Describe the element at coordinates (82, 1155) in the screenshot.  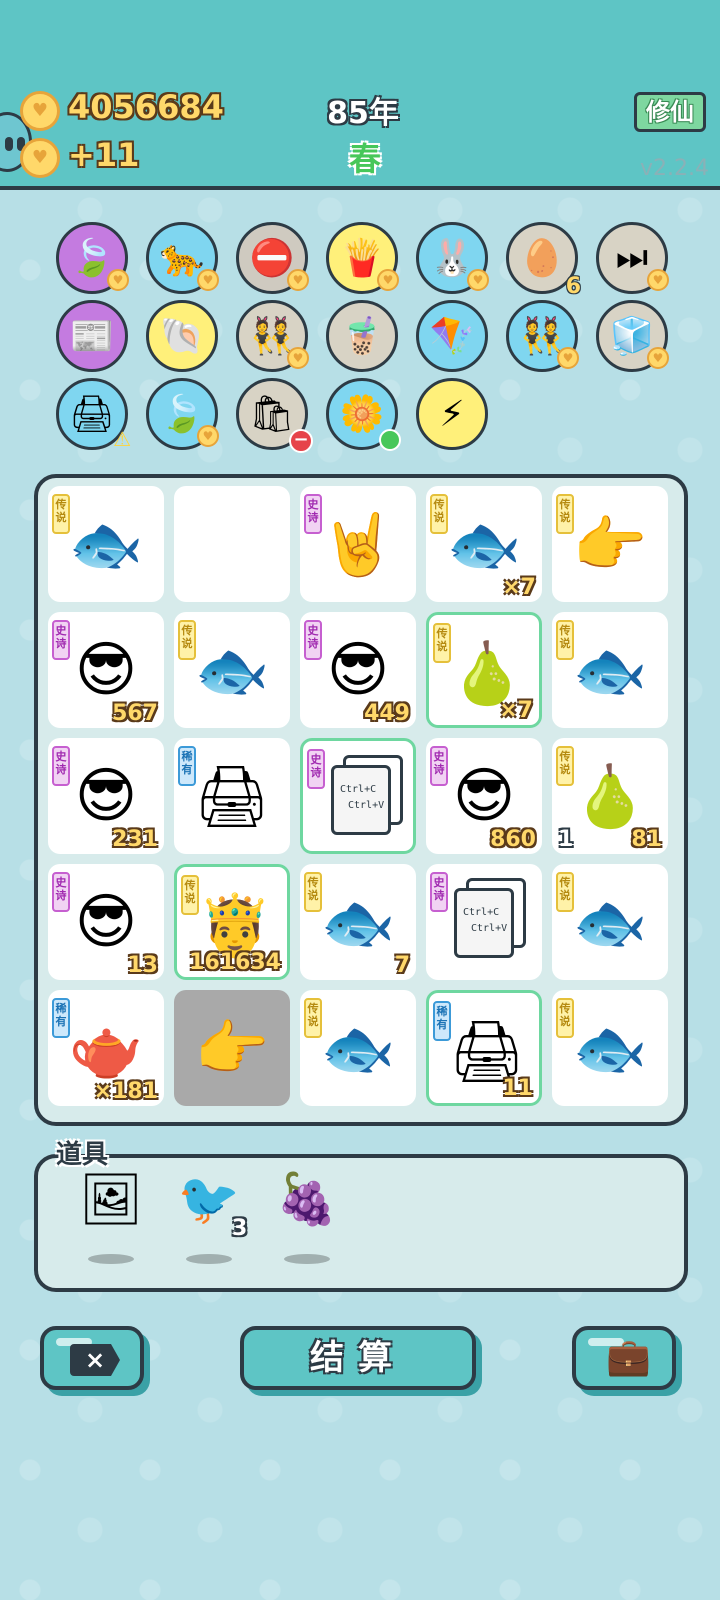
I see `items-label: 道具` at that location.